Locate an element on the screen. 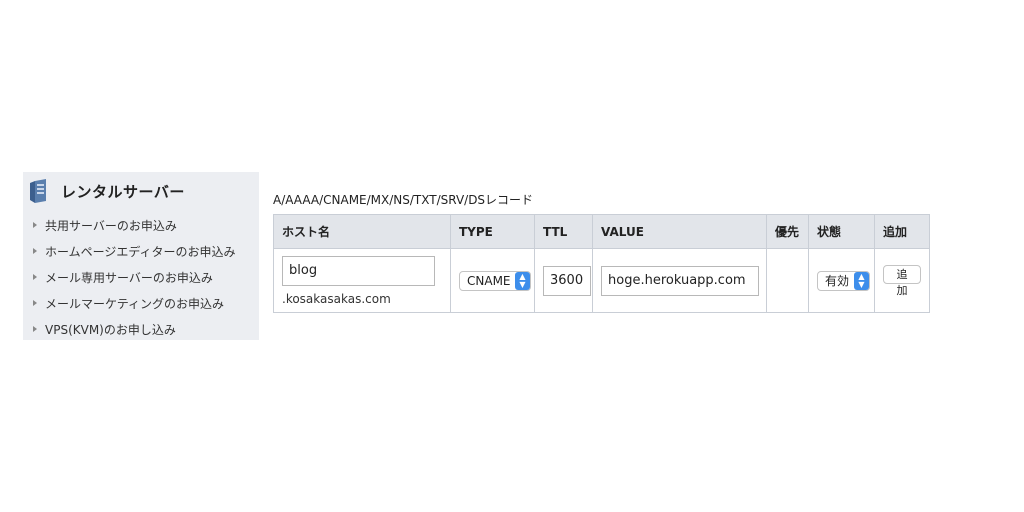  records-caption: A/AAAA/CNAME/MX/NS/TXT/SRV/DSレコード is located at coordinates (403, 200).